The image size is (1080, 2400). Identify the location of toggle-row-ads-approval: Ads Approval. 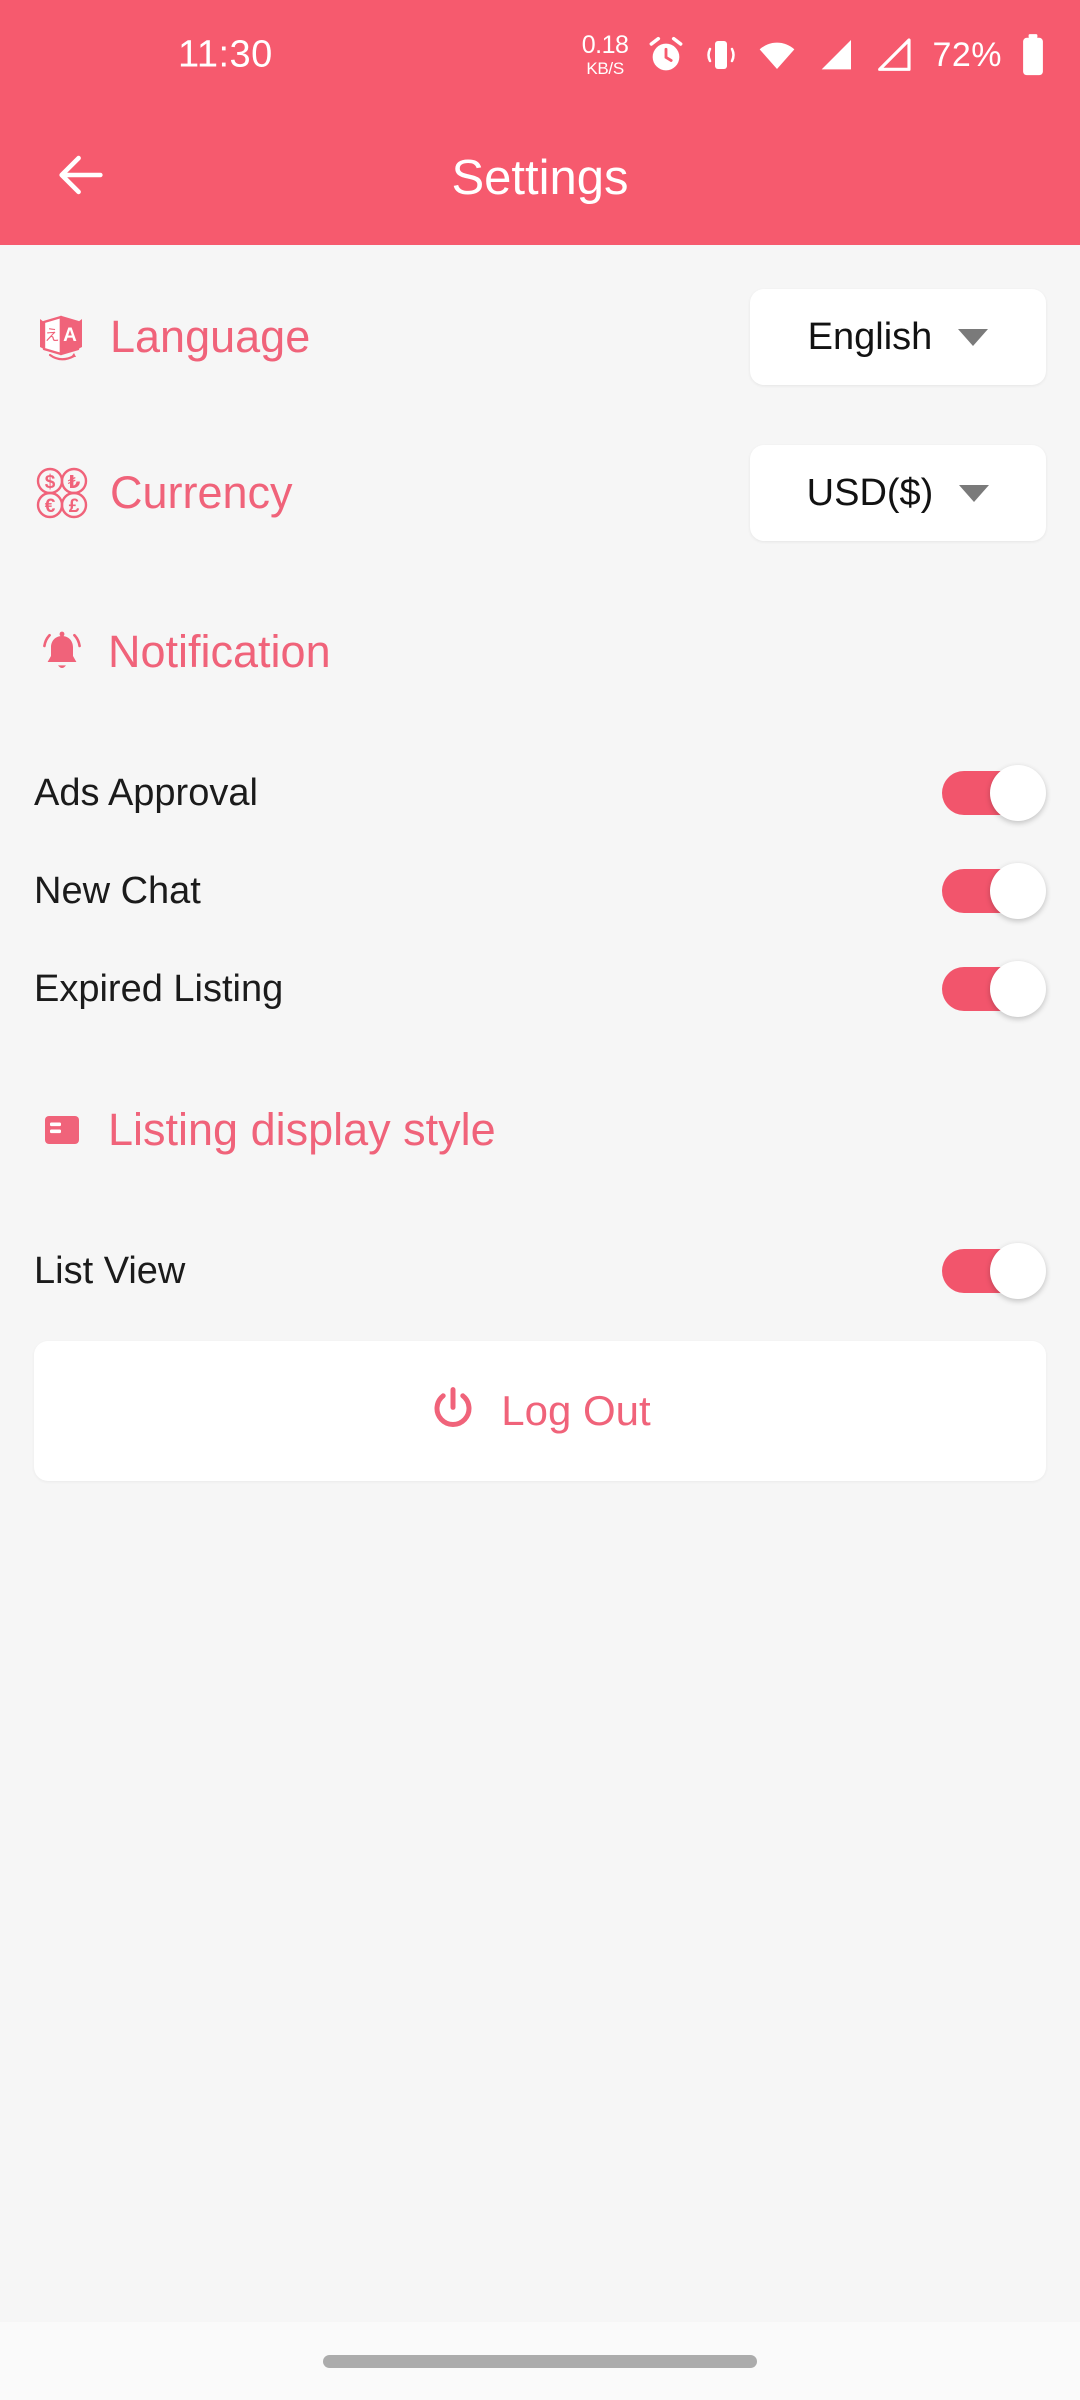
(540, 793).